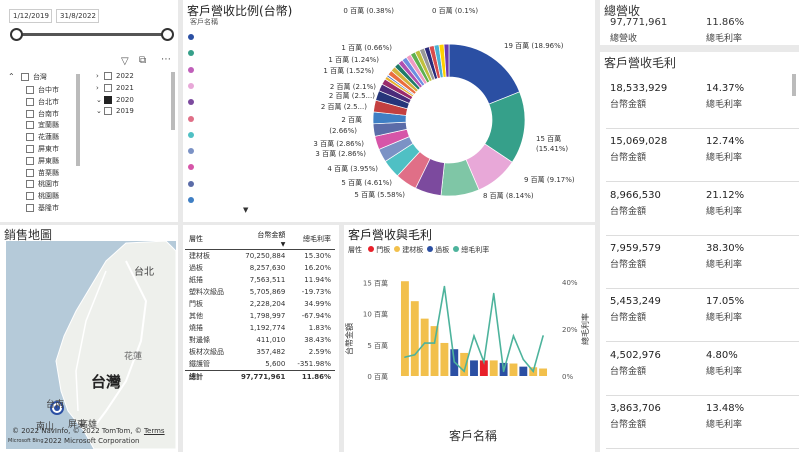 The image size is (799, 452). Describe the element at coordinates (702, 317) in the screenshot. I see `customer-card: 5,453,249 台幣金額 17.05% 總毛利率` at that location.